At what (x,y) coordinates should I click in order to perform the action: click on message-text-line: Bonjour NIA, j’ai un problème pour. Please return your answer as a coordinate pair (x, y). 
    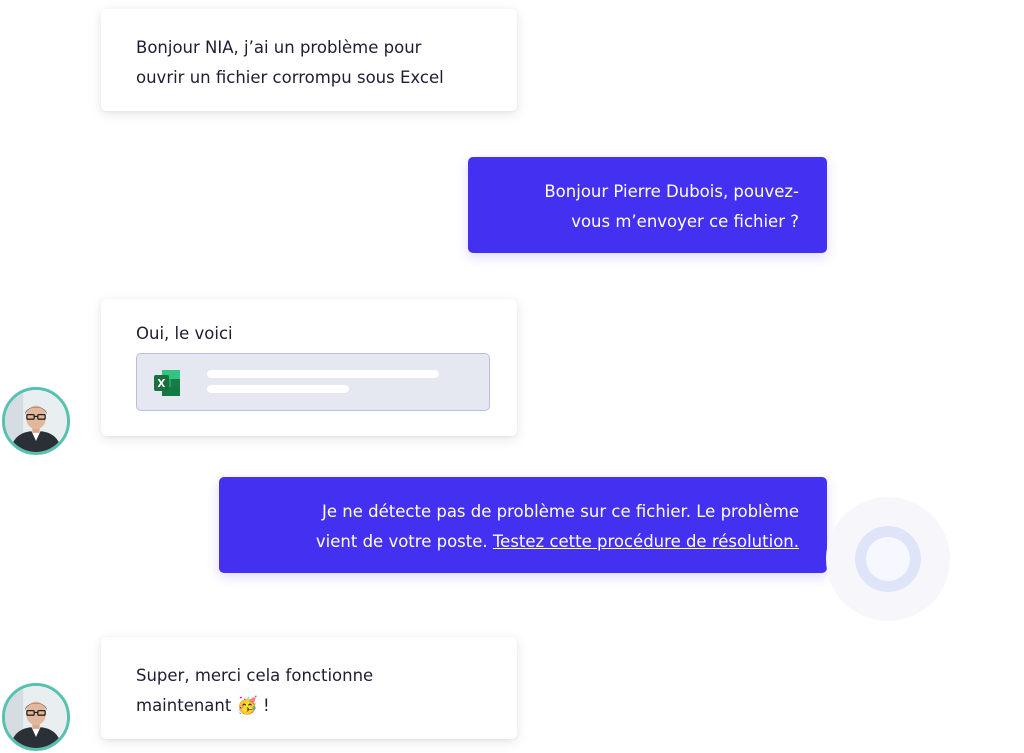
    Looking at the image, I should click on (279, 47).